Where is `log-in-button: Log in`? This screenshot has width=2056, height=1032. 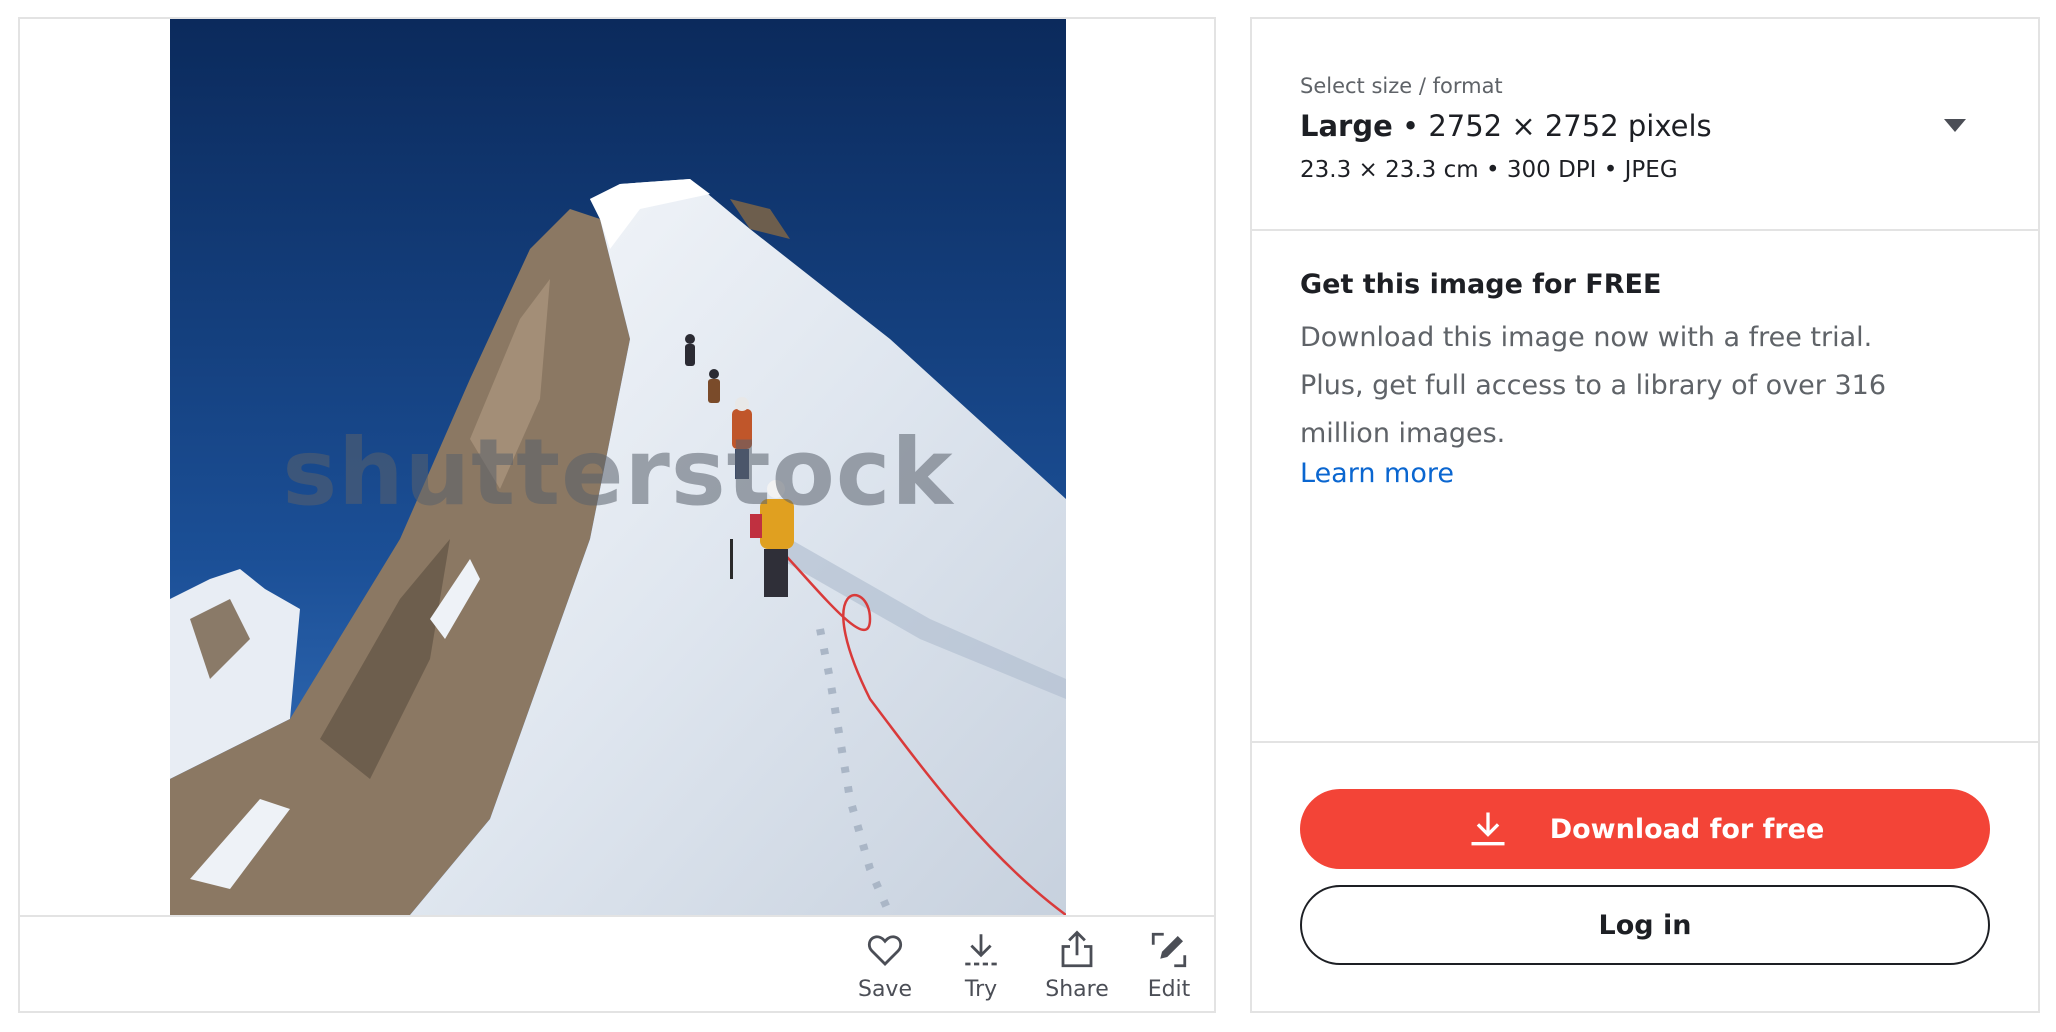
log-in-button: Log in is located at coordinates (1645, 925).